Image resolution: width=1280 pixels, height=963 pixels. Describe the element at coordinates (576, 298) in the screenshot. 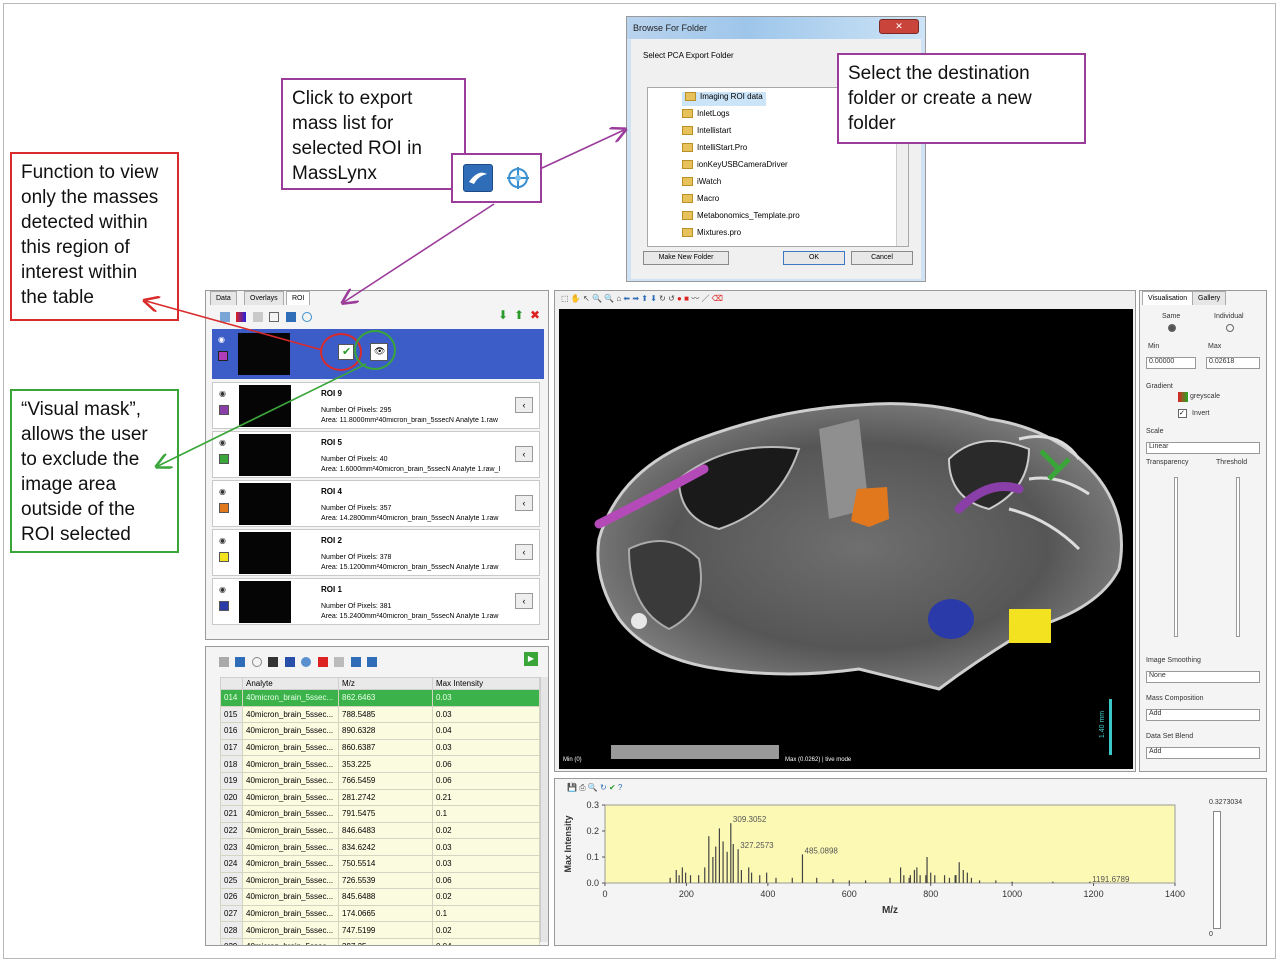

I see `hand-tool-icon: ✋` at that location.